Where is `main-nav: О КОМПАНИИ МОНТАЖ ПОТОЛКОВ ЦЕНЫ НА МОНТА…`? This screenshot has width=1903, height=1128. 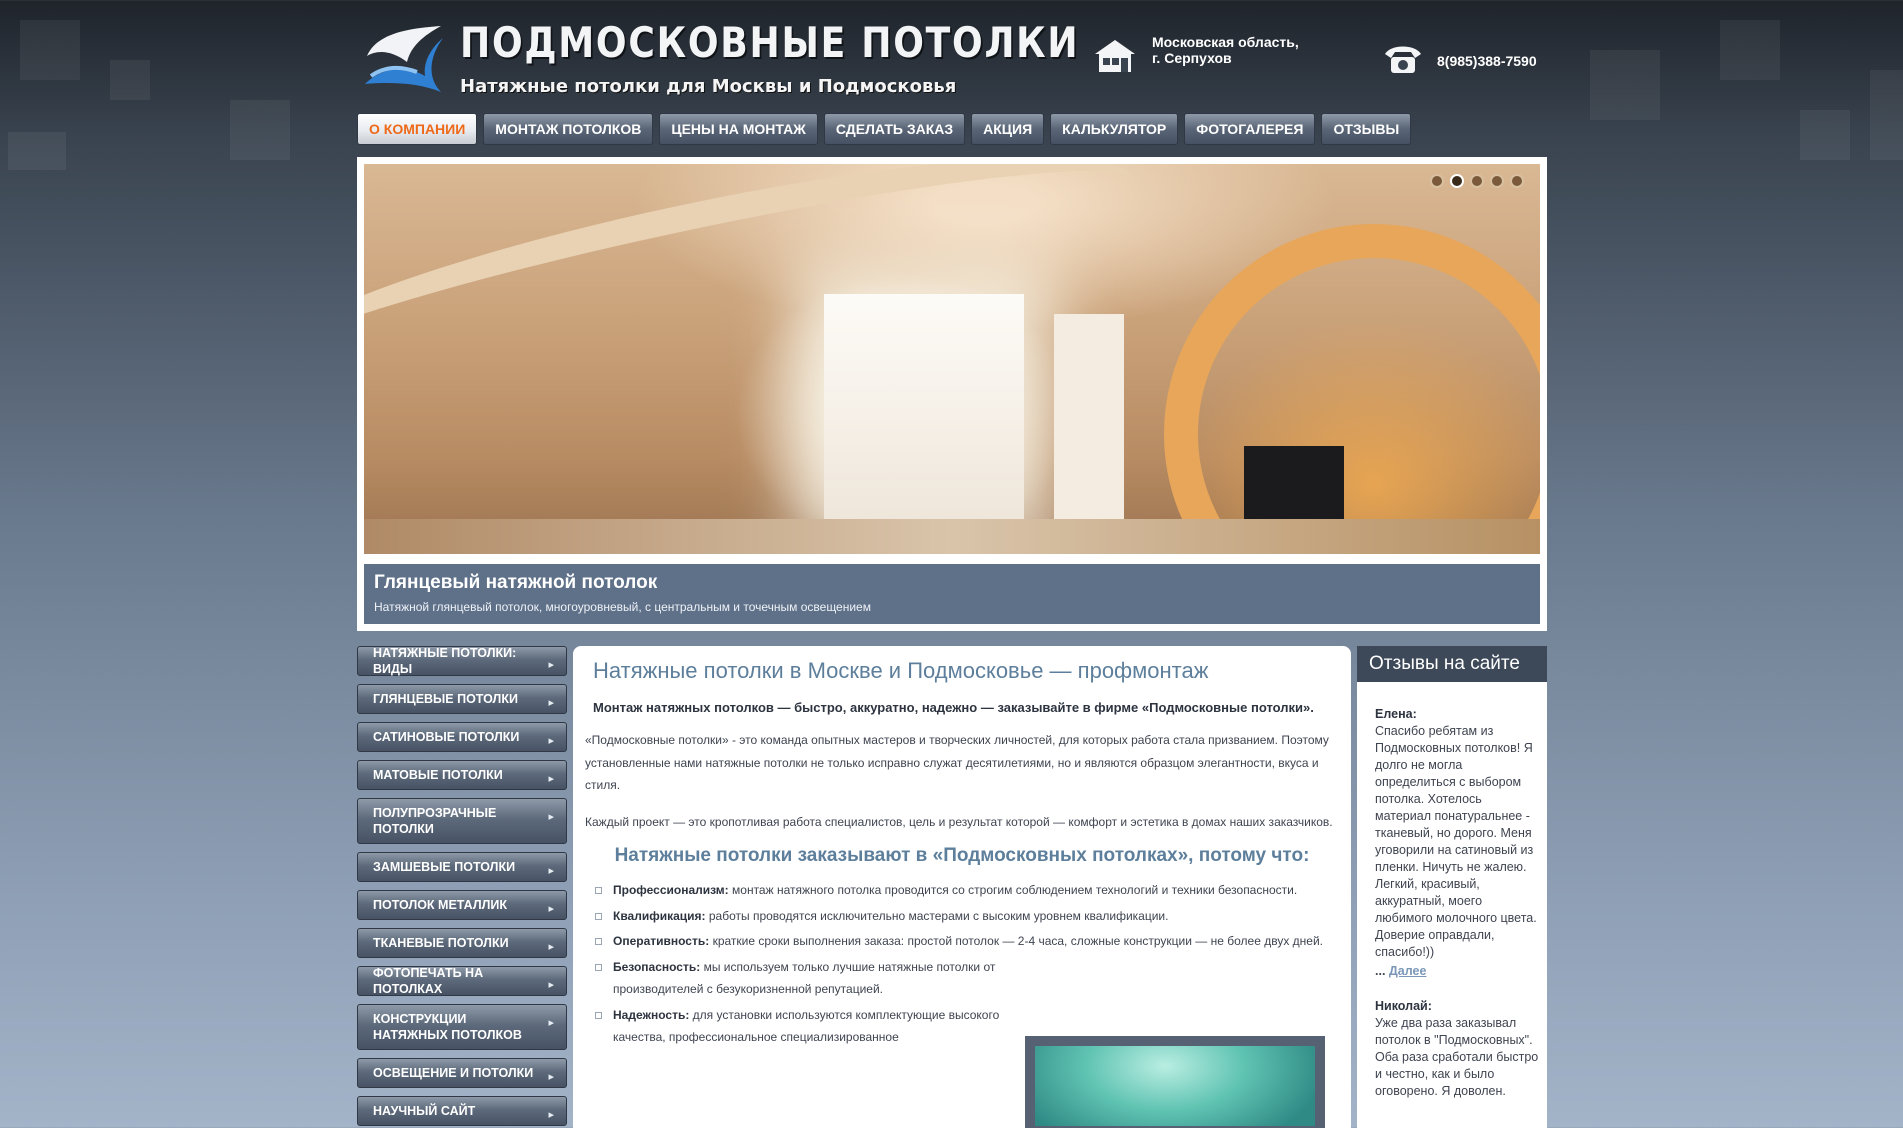 main-nav: О КОМПАНИИ МОНТАЖ ПОТОЛКОВ ЦЕНЫ НА МОНТА… is located at coordinates (884, 129).